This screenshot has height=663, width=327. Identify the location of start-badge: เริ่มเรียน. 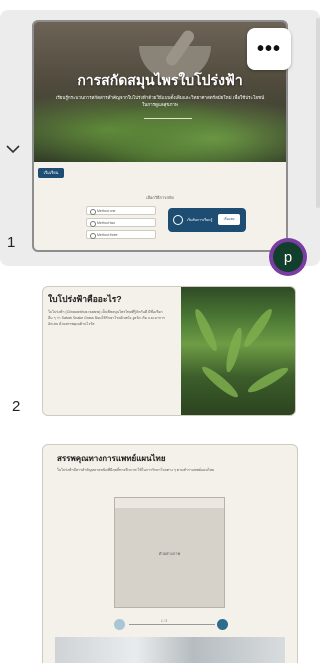
(51, 173).